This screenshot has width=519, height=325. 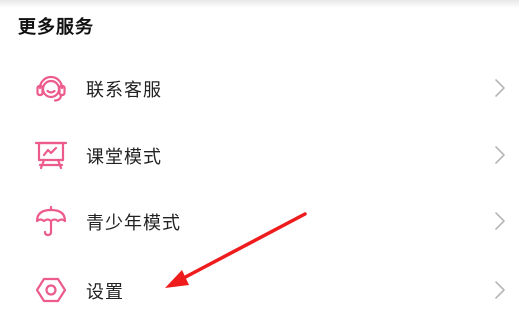 I want to click on headset-icon, so click(x=51, y=88).